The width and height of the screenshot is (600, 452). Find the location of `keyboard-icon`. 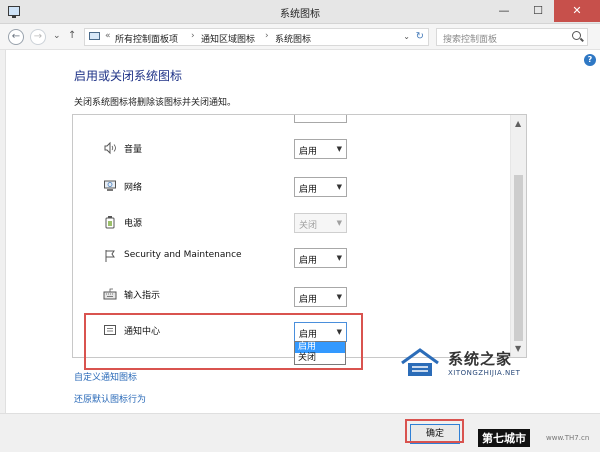

keyboard-icon is located at coordinates (110, 294).